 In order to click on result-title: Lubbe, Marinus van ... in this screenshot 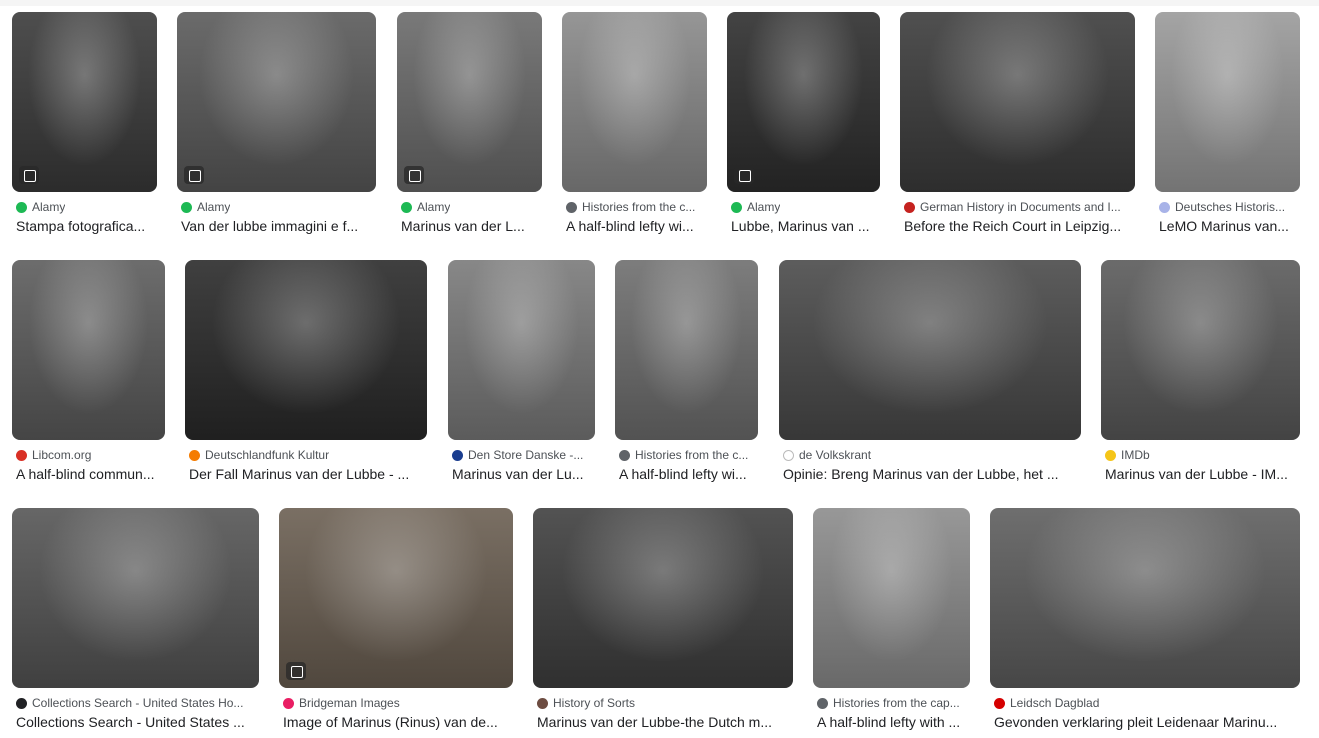, I will do `click(806, 226)`.